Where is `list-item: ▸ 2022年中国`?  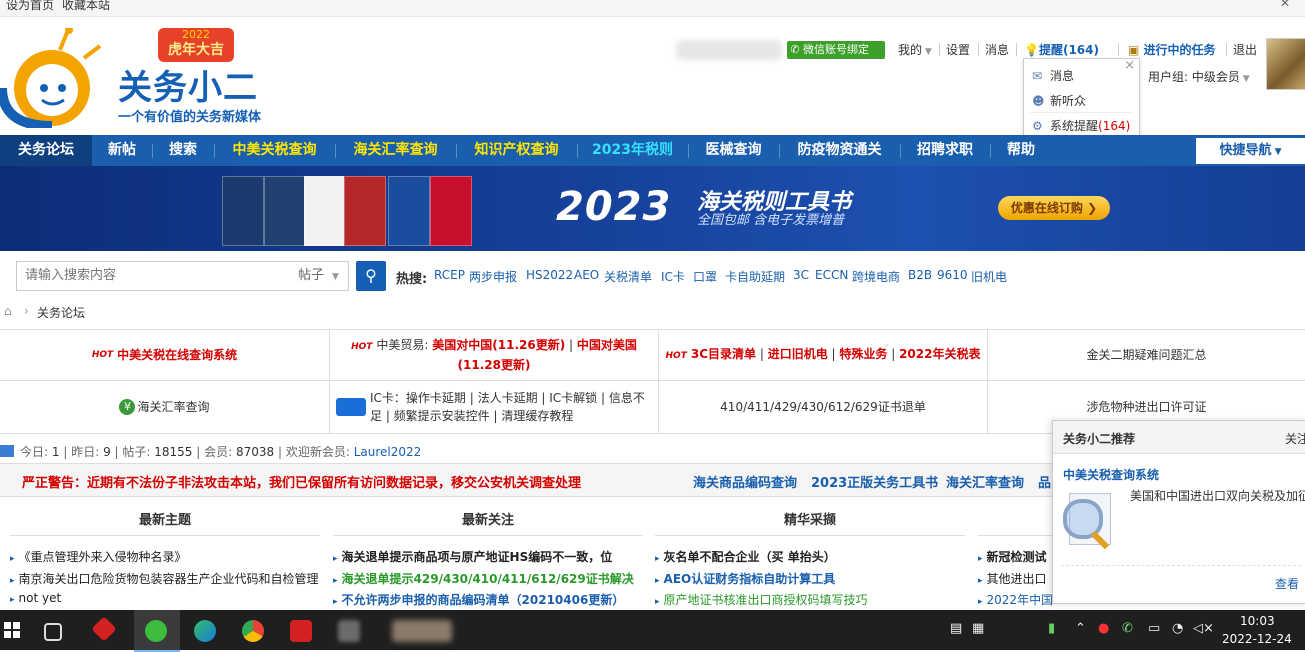
list-item: ▸ 2022年中国 is located at coordinates (1015, 599).